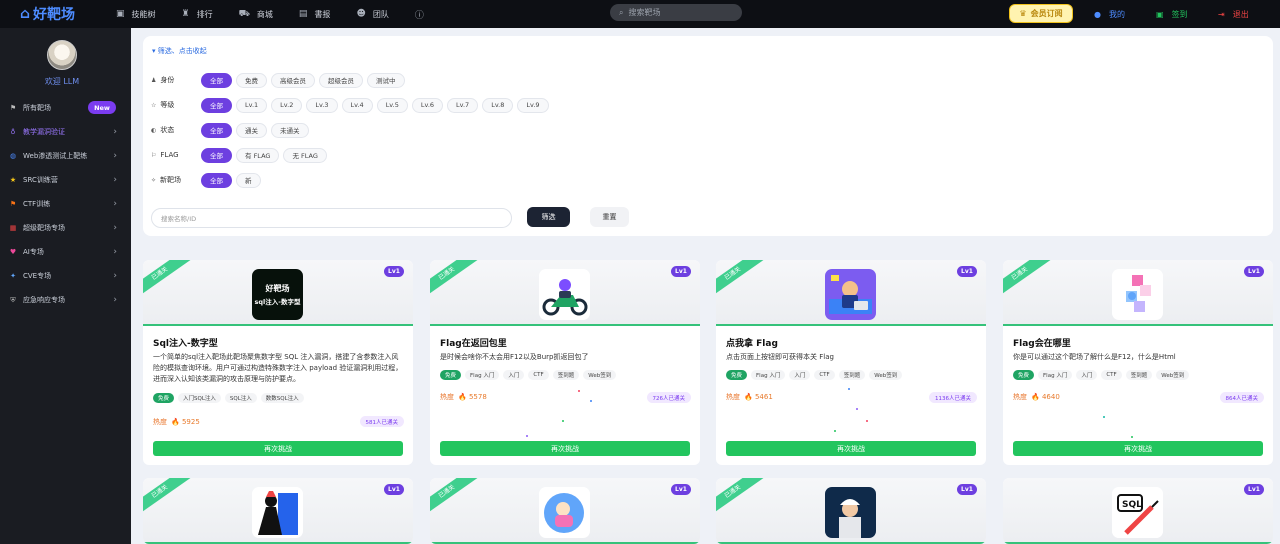 The width and height of the screenshot is (1280, 544). Describe the element at coordinates (533, 105) in the screenshot. I see `filter-chip: Lv.9` at that location.